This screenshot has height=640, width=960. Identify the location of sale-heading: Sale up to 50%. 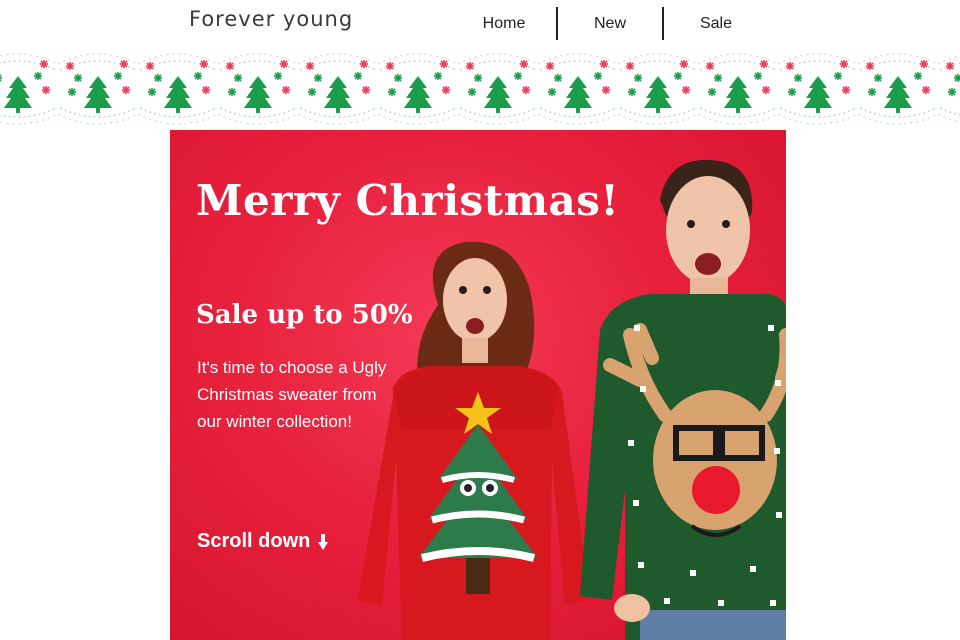
(304, 315).